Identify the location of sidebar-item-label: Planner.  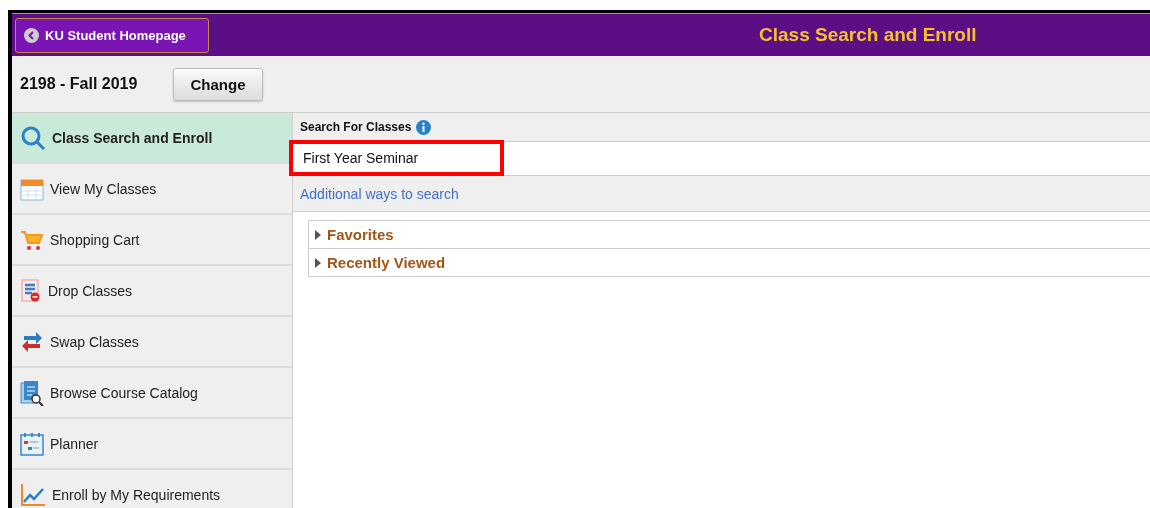
(74, 443).